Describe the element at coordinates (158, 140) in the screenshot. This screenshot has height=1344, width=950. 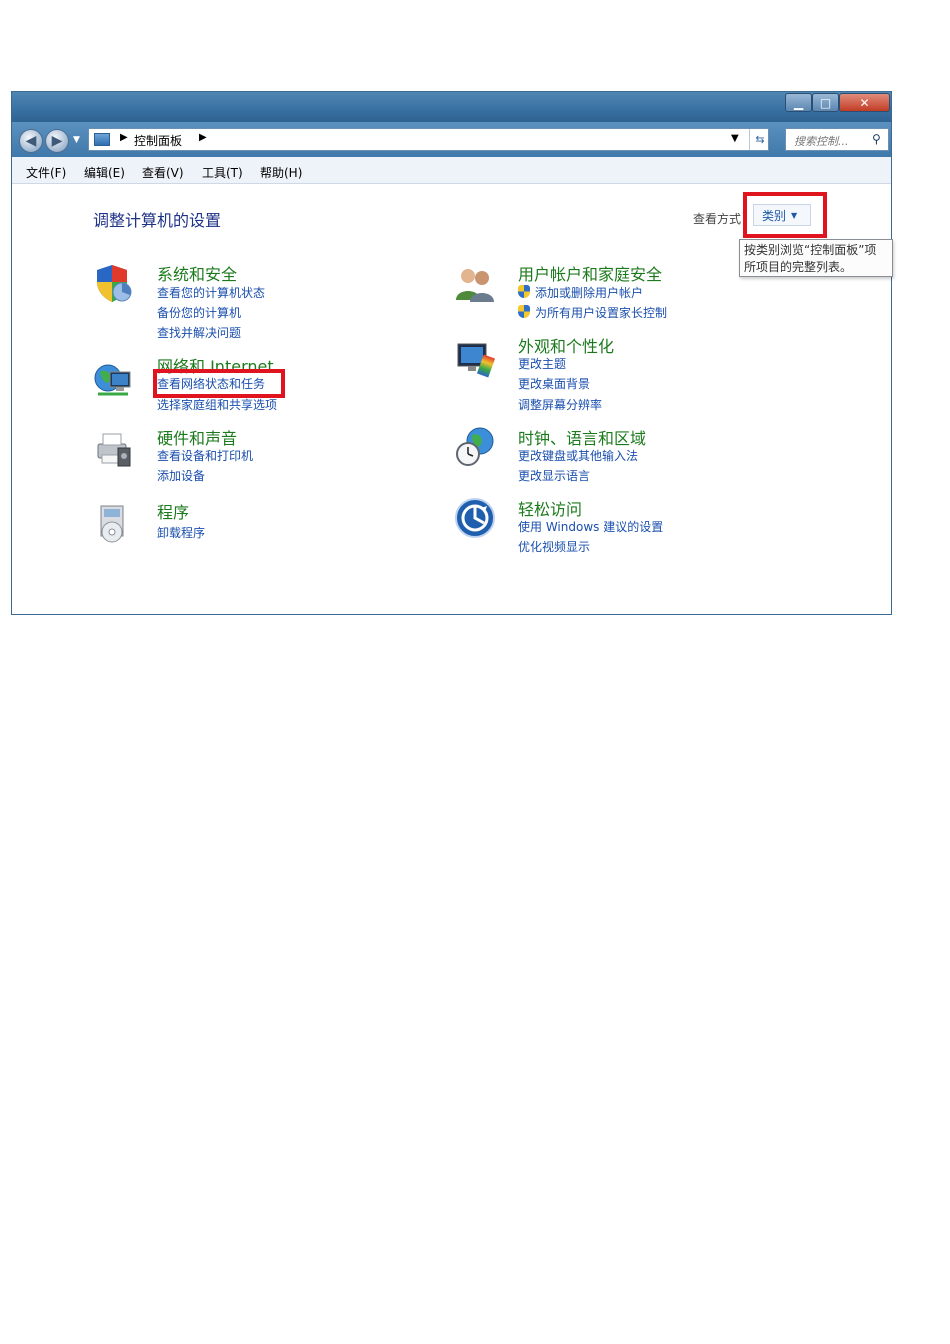
I see `breadcrumb-control-panel: 控制面板` at that location.